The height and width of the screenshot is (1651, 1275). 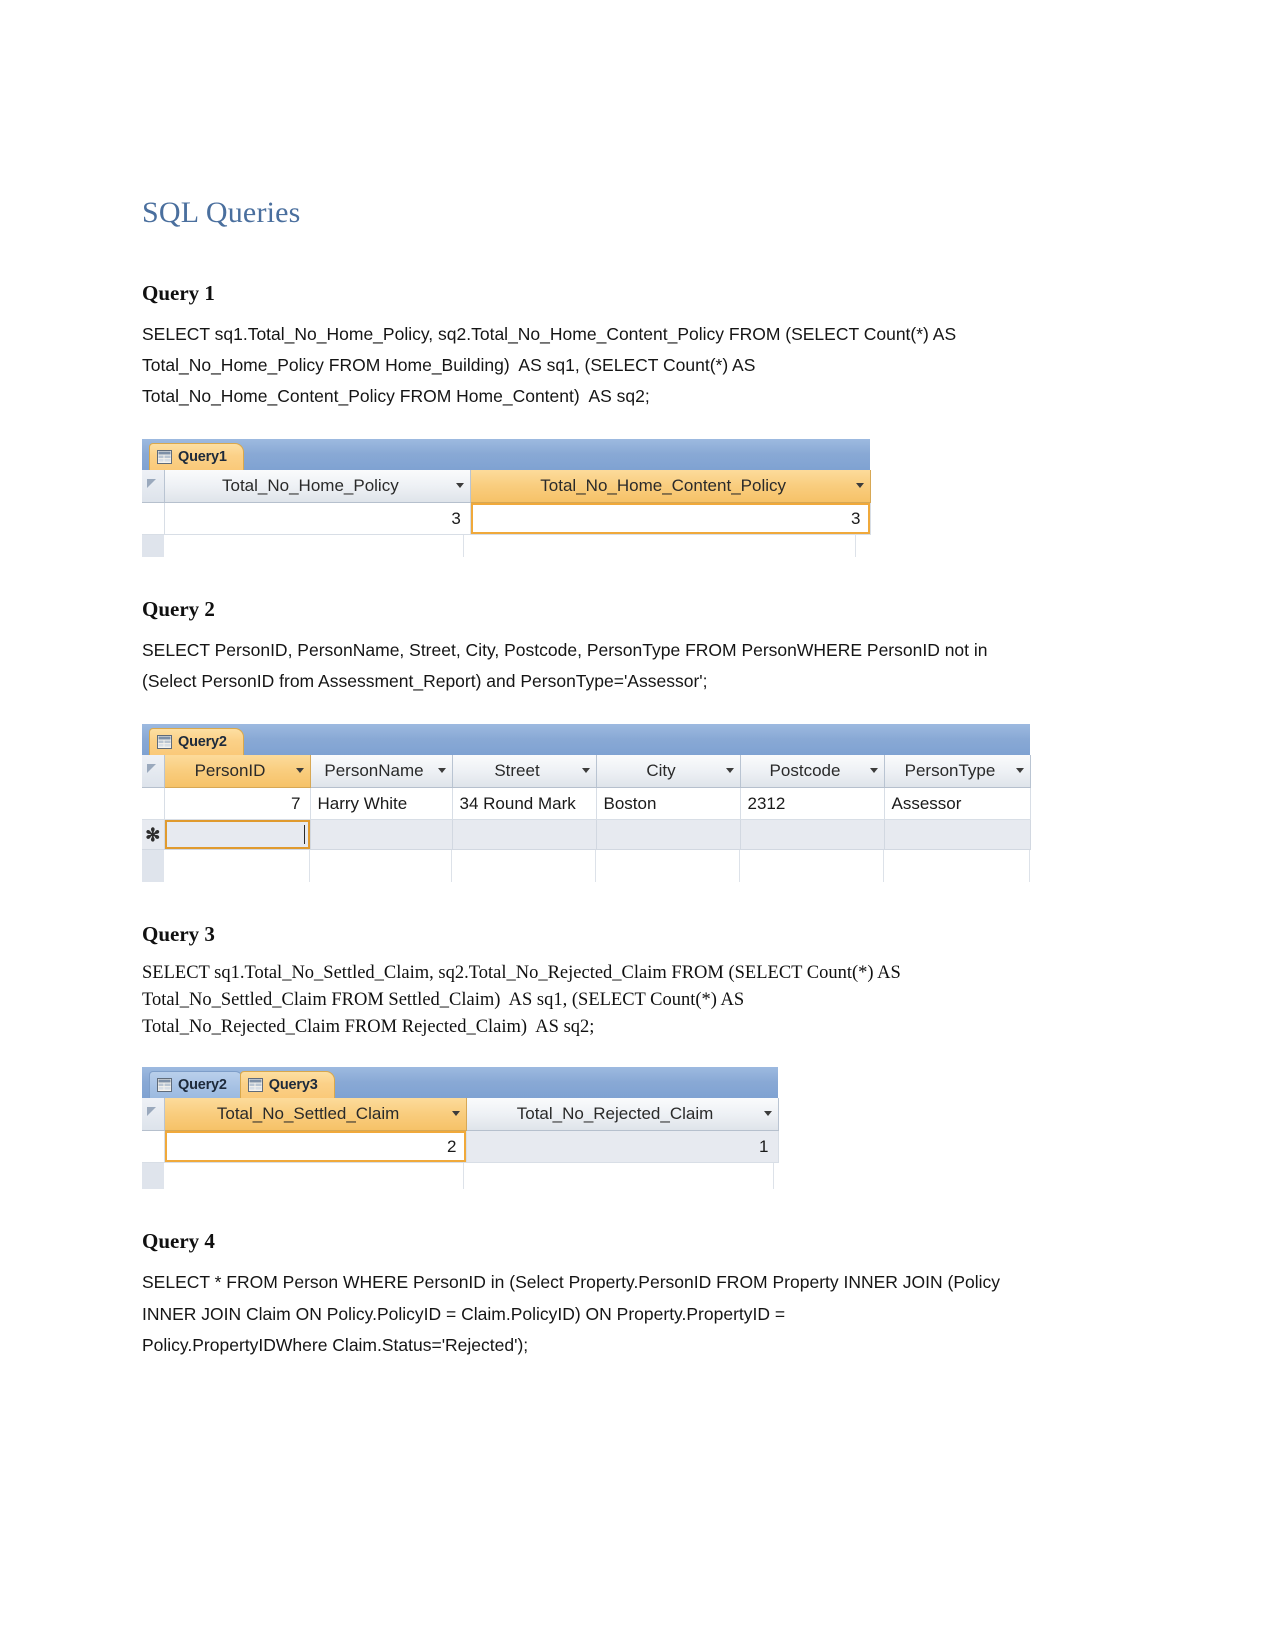 I want to click on query-1-heading: Query 1, so click(x=178, y=293).